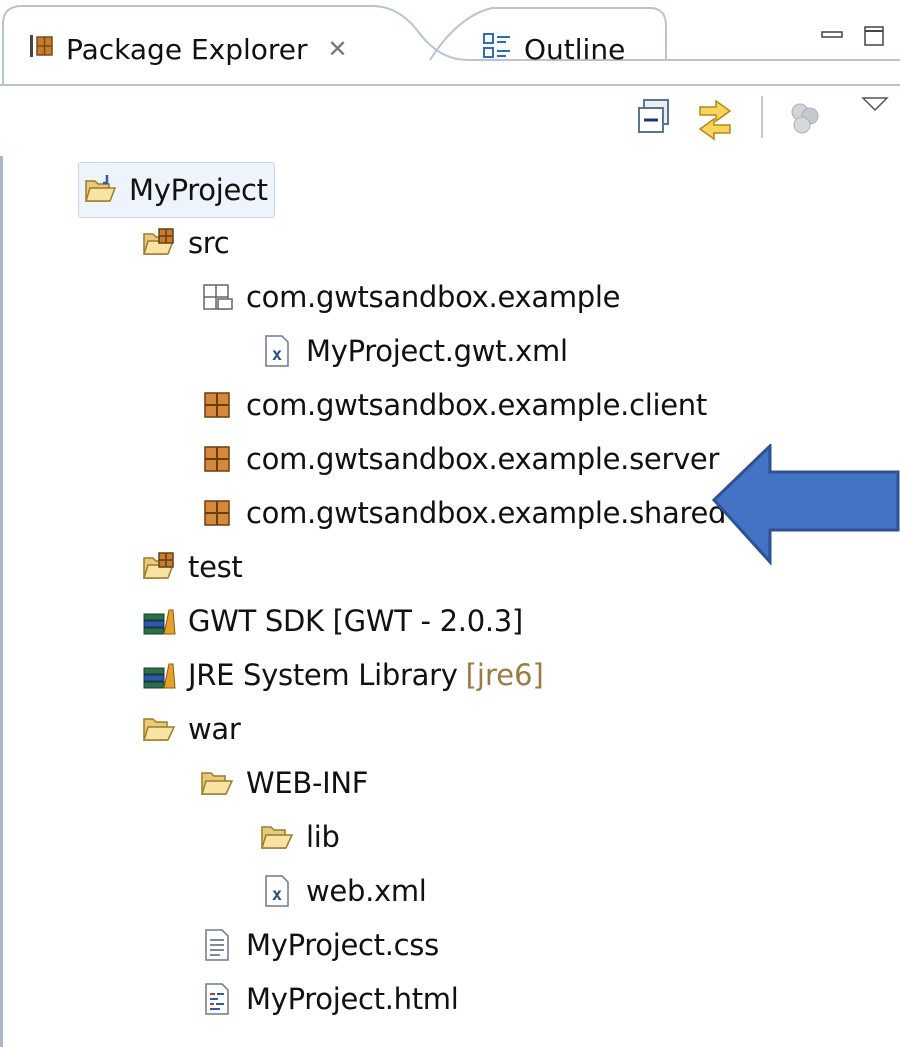 This screenshot has width=900, height=1047. I want to click on package-explorer-icon, so click(41, 49).